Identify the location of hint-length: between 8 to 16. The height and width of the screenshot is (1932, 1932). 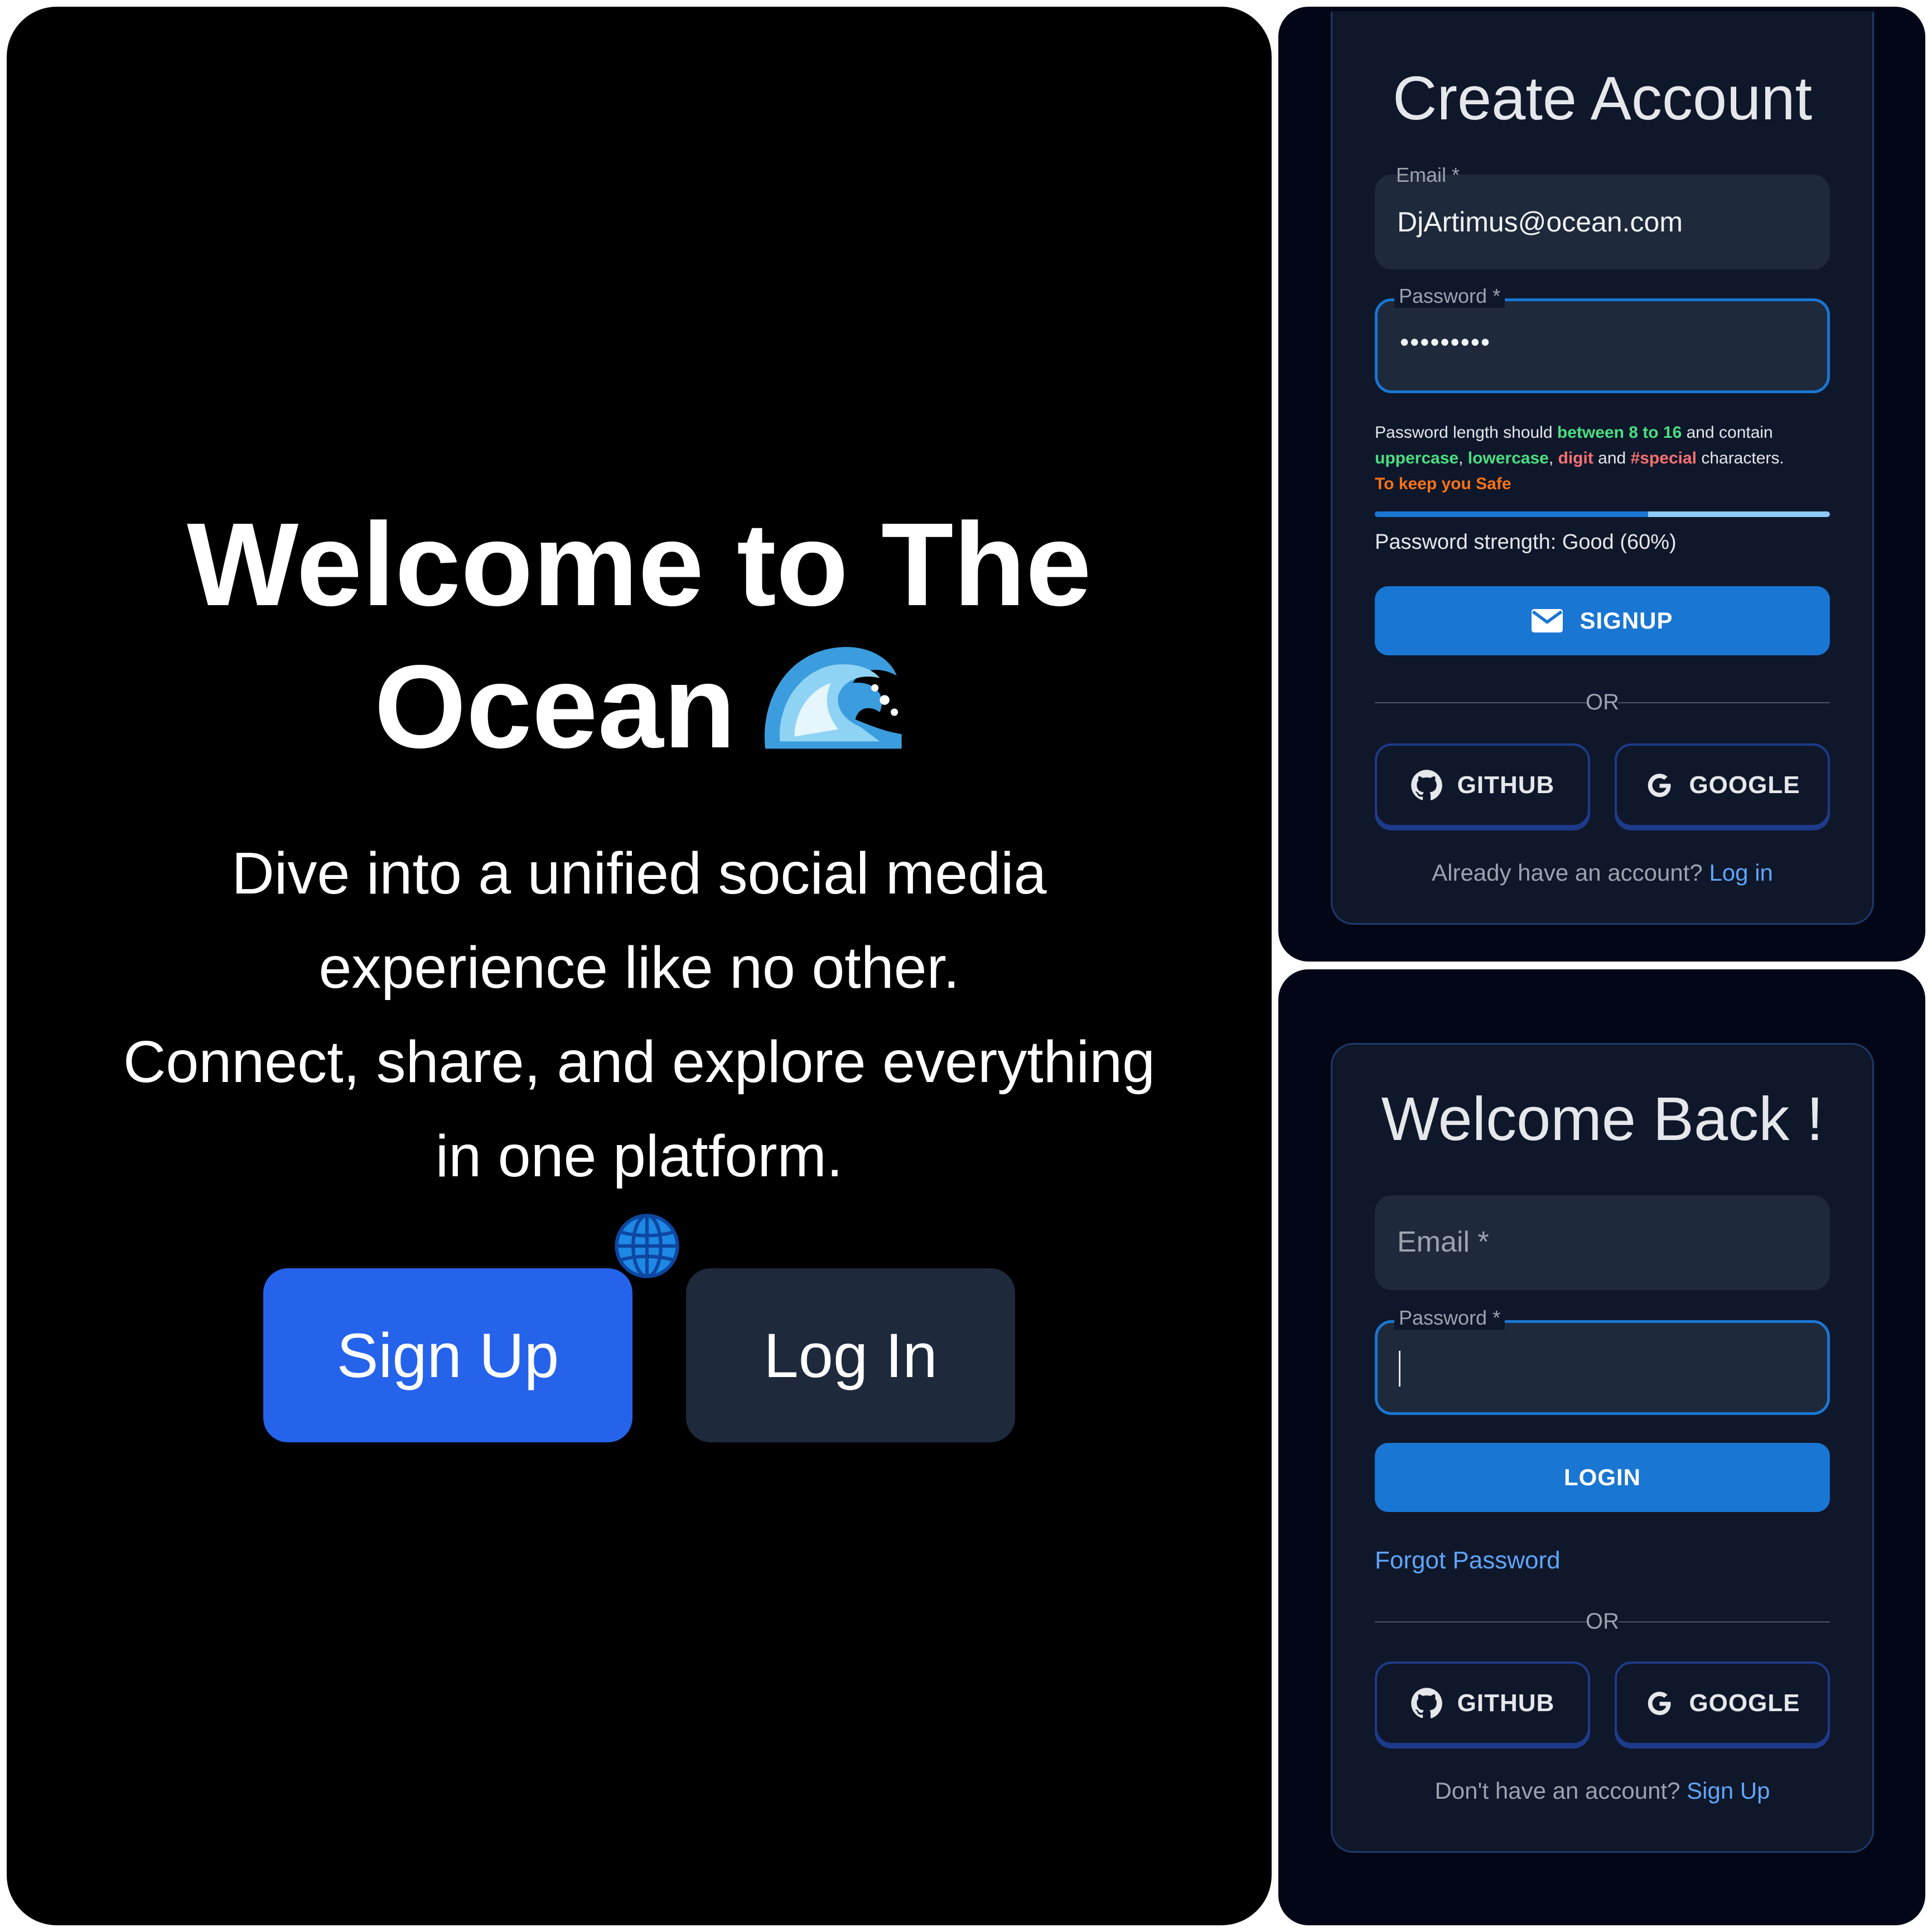
(1619, 432).